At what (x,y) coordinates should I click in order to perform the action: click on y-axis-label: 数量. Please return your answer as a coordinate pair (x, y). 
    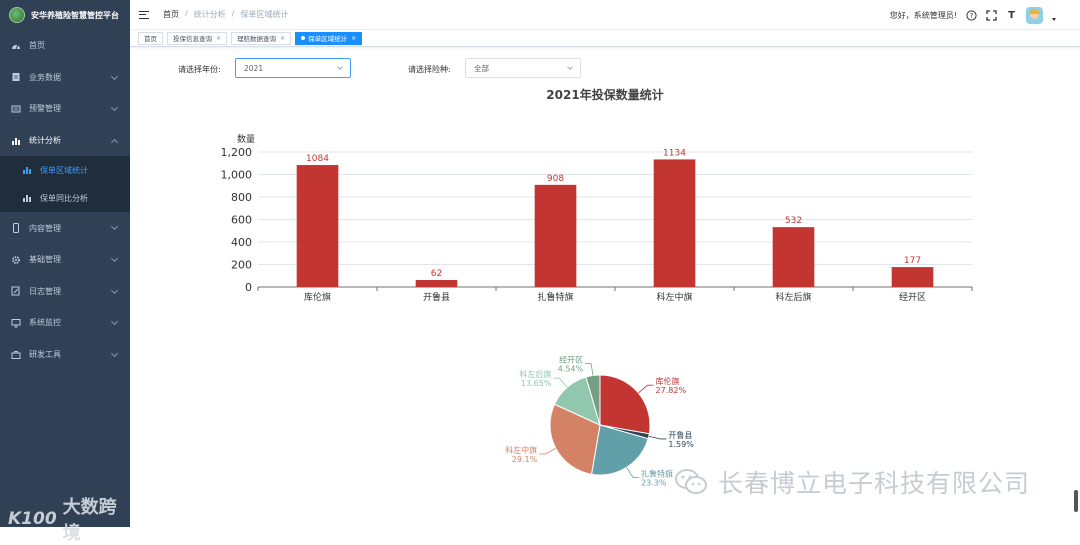
    Looking at the image, I should click on (246, 139).